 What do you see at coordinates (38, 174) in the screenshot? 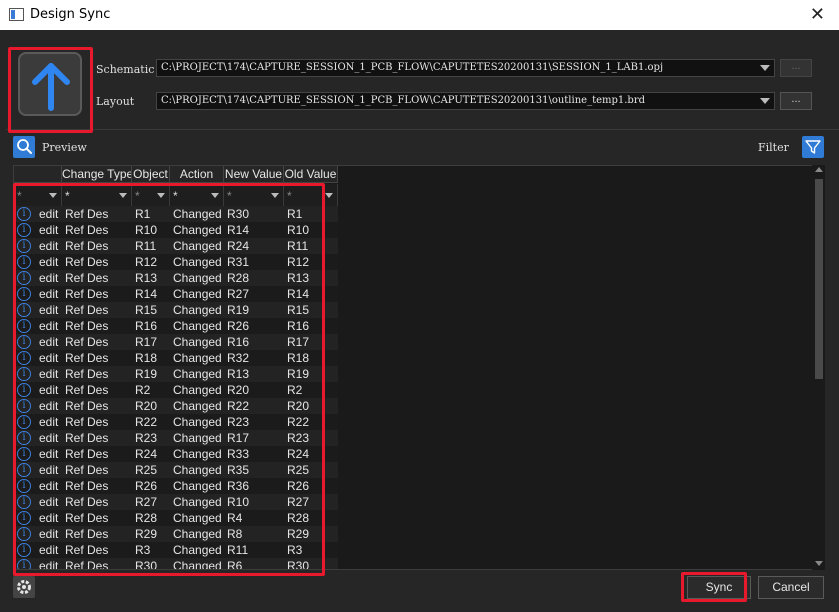
I see `column-header-icon` at bounding box center [38, 174].